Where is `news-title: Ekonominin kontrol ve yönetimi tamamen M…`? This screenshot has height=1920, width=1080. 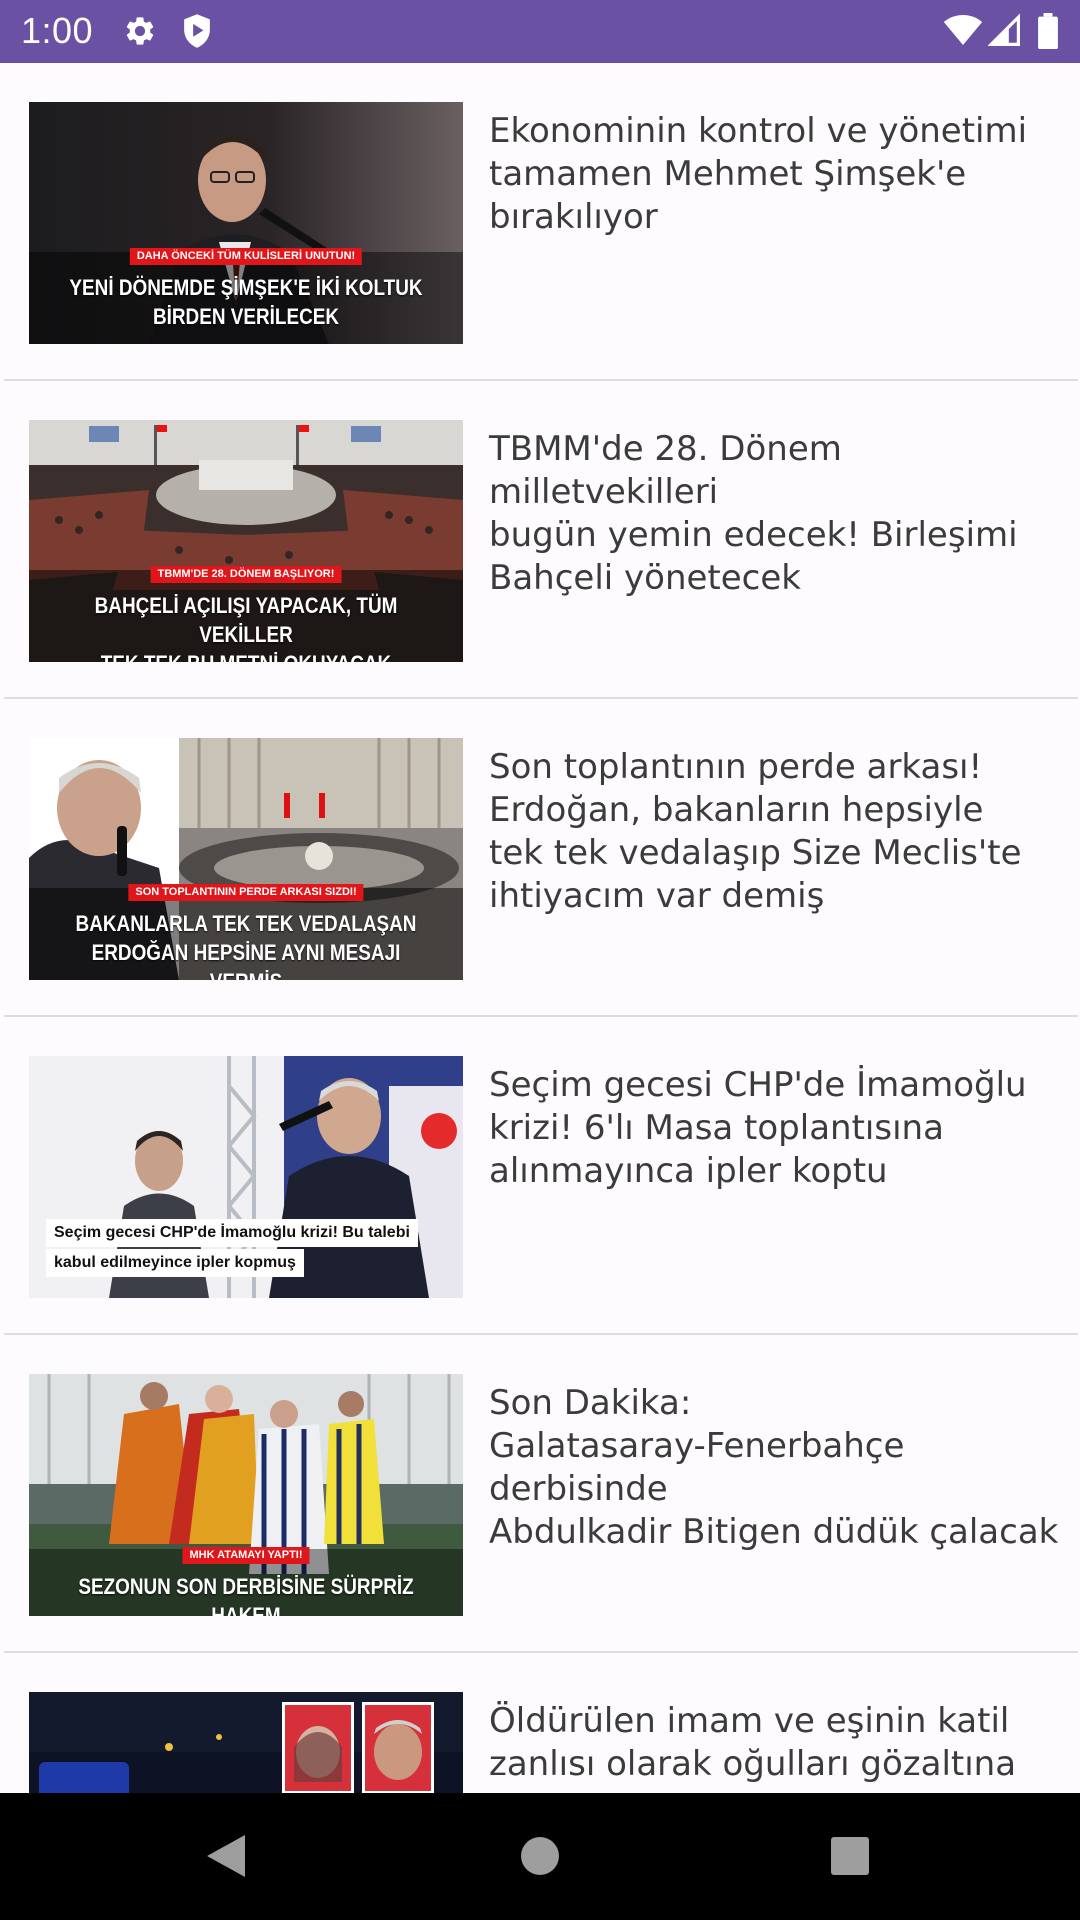 news-title: Ekonominin kontrol ve yönetimi tamamen M… is located at coordinates (781, 174).